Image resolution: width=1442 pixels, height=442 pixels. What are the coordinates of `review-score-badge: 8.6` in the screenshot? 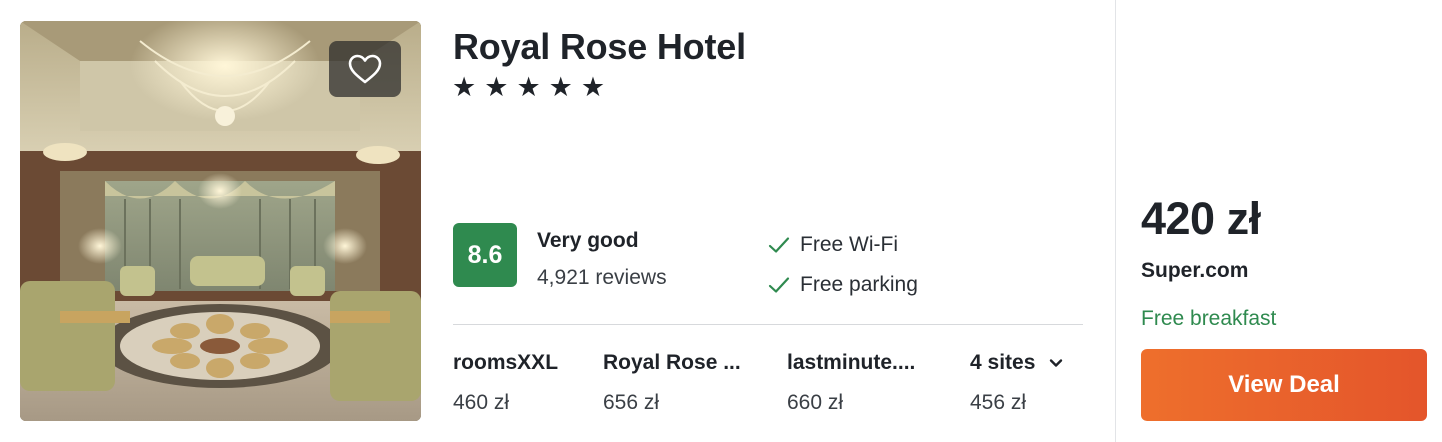 It's located at (485, 255).